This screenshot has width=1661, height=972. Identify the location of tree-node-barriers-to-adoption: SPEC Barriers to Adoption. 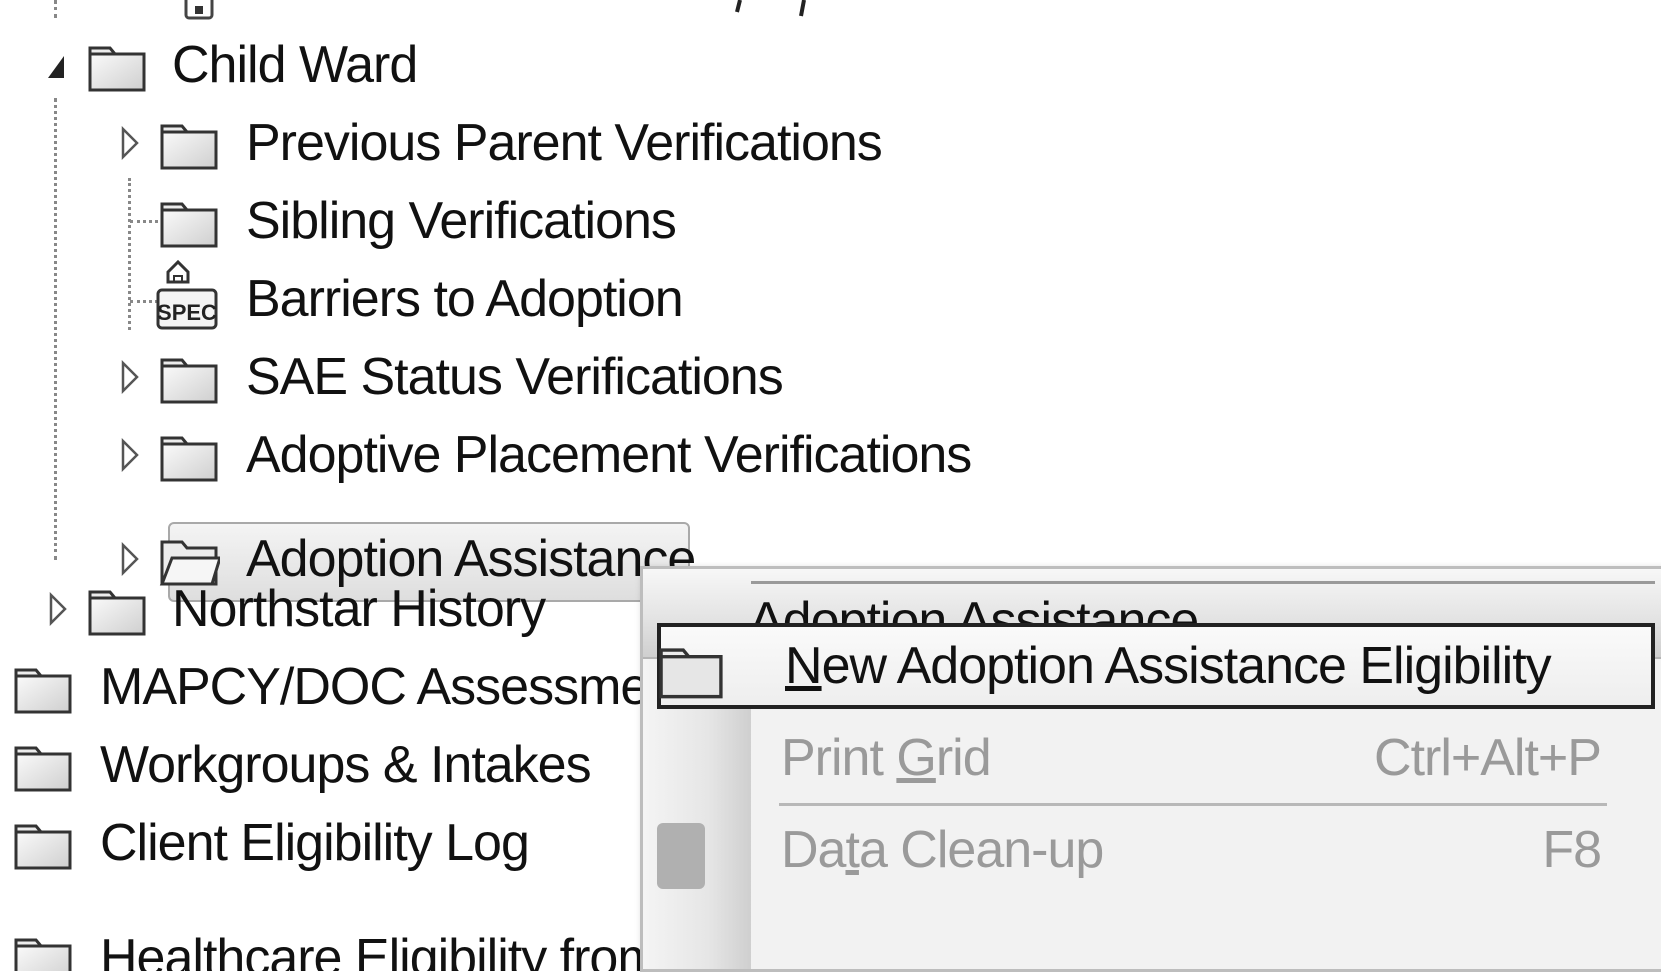
(342, 296).